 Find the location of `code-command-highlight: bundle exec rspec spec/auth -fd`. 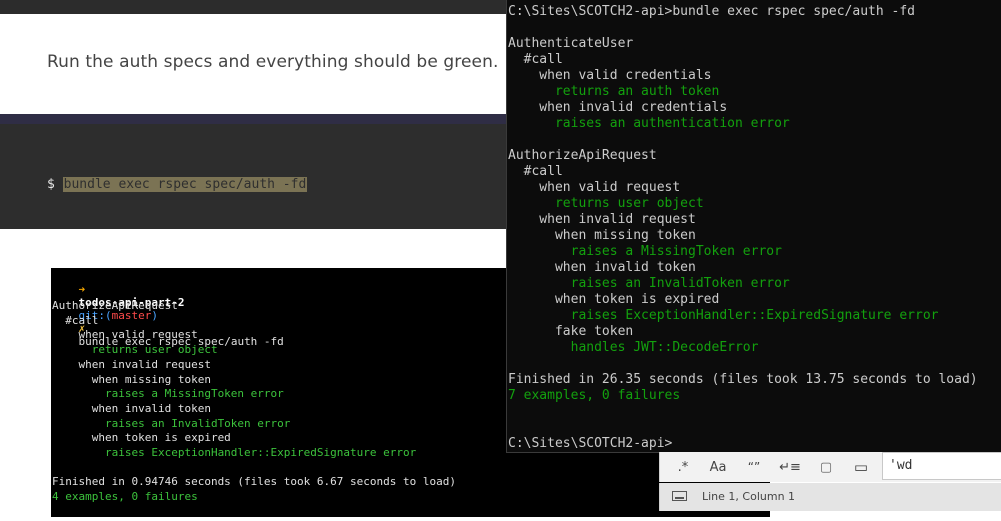

code-command-highlight: bundle exec rspec spec/auth -fd is located at coordinates (185, 184).